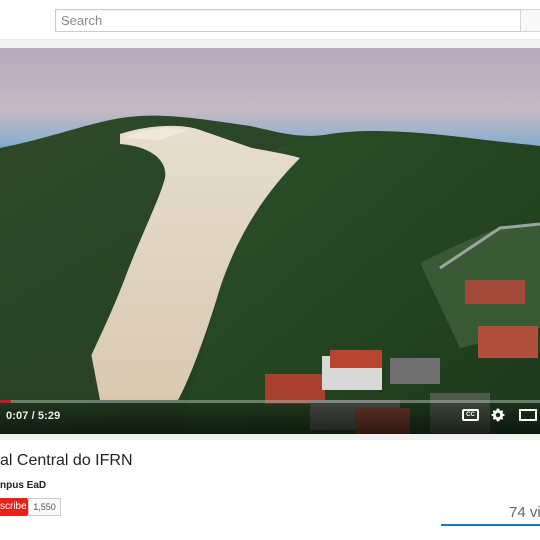  I want to click on time-display: 0:07 / 5:29, so click(33, 416).